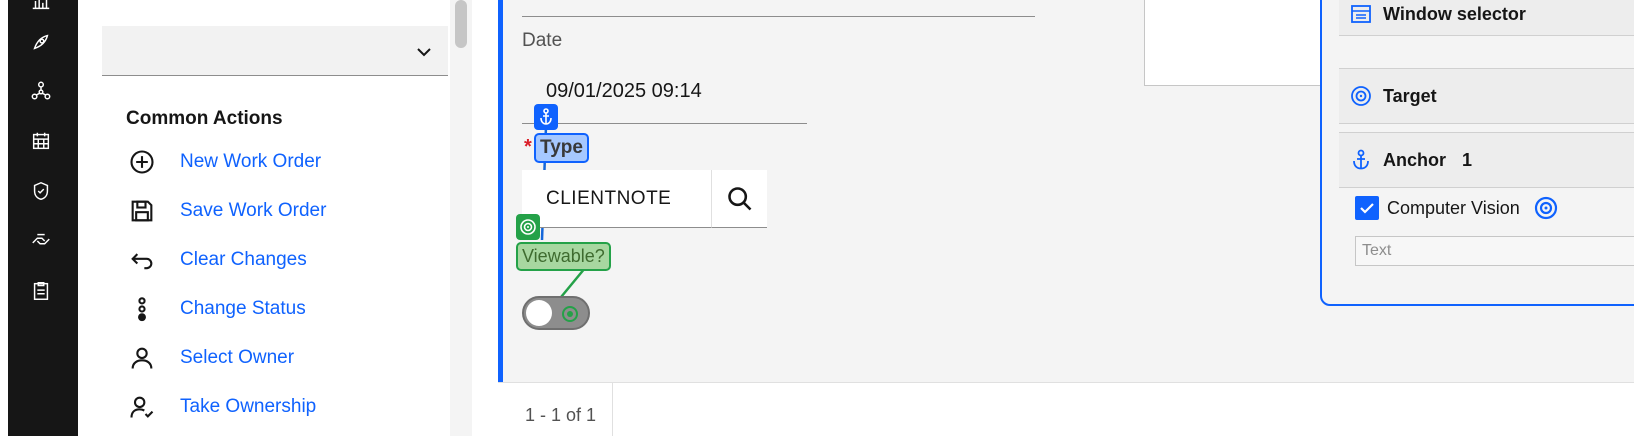  Describe the element at coordinates (528, 147) in the screenshot. I see `required-marker: *` at that location.